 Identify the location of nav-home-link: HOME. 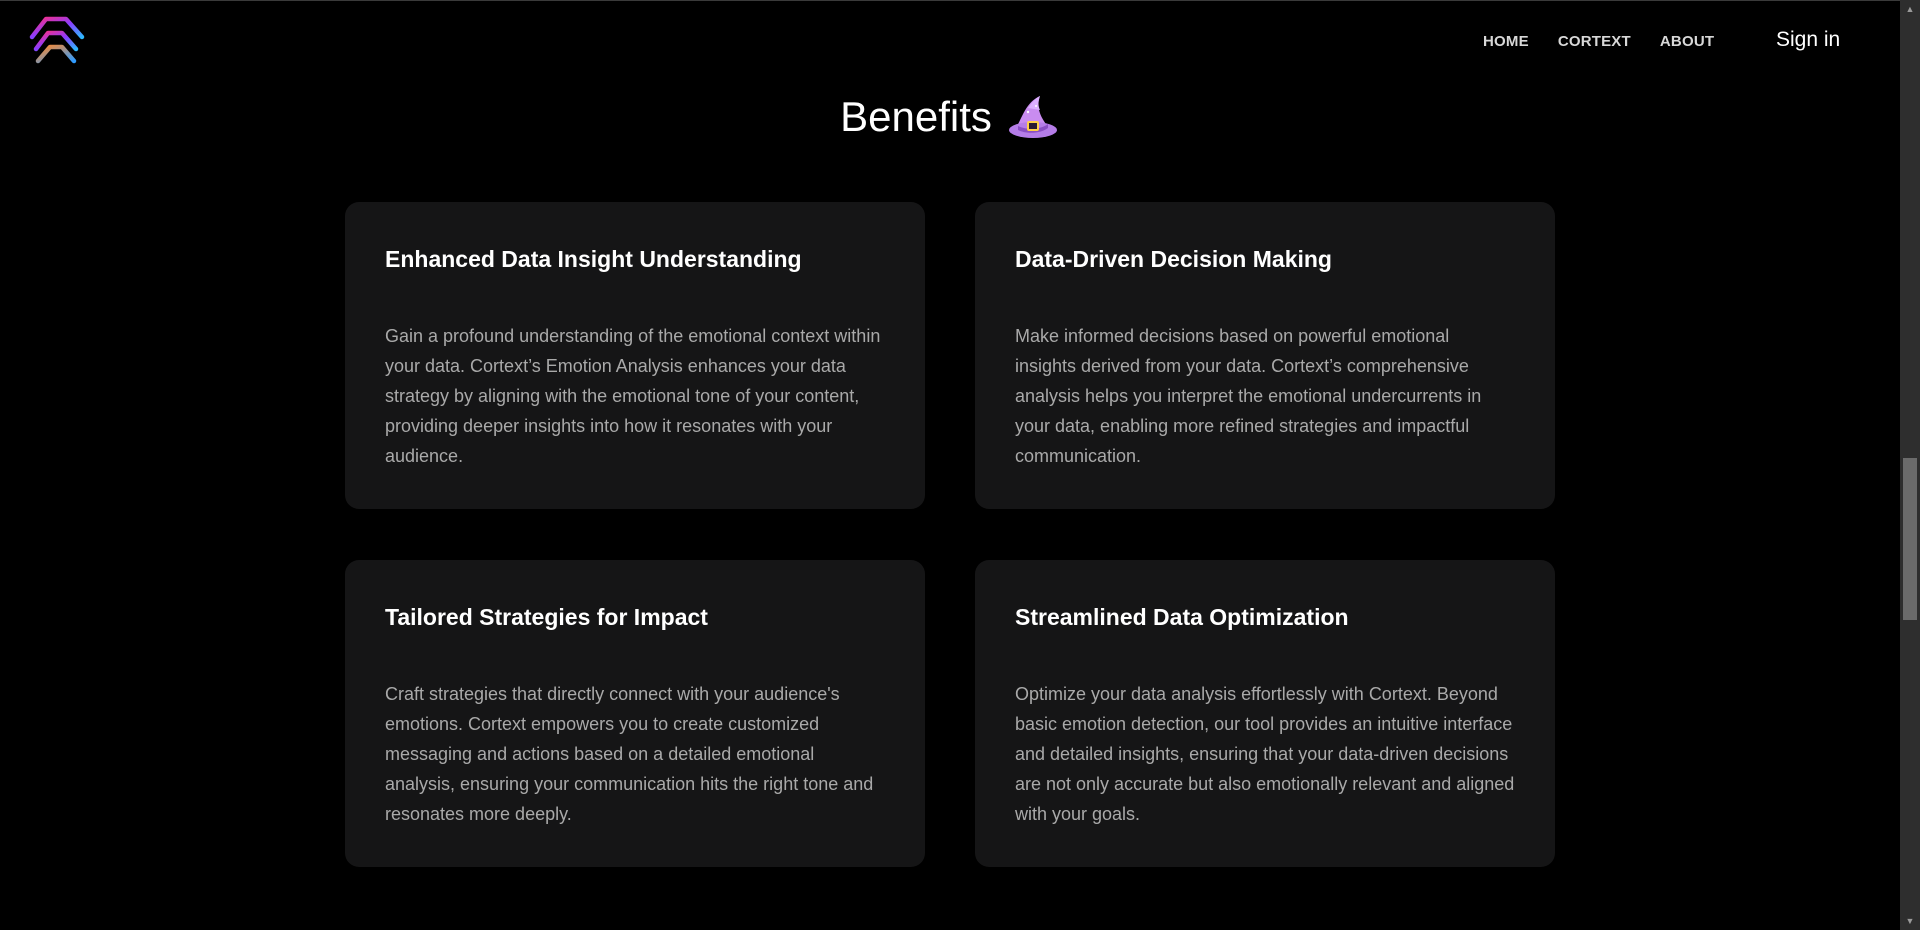
(1506, 41).